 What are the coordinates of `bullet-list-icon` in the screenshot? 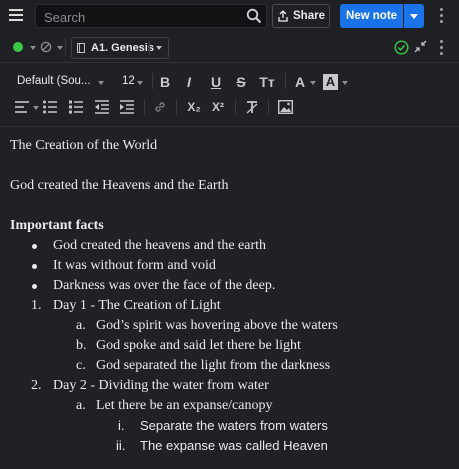 It's located at (50, 107).